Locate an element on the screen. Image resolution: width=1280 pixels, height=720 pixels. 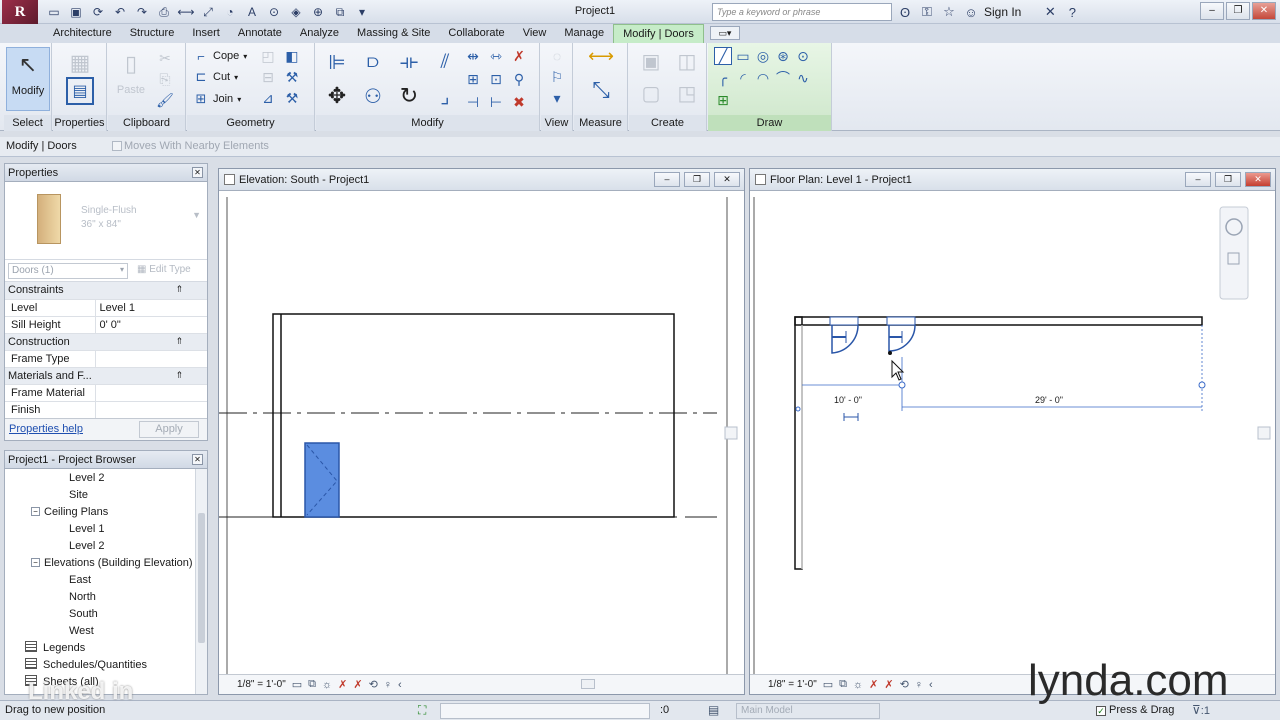
create-parts-icon: ◫ is located at coordinates (687, 61).